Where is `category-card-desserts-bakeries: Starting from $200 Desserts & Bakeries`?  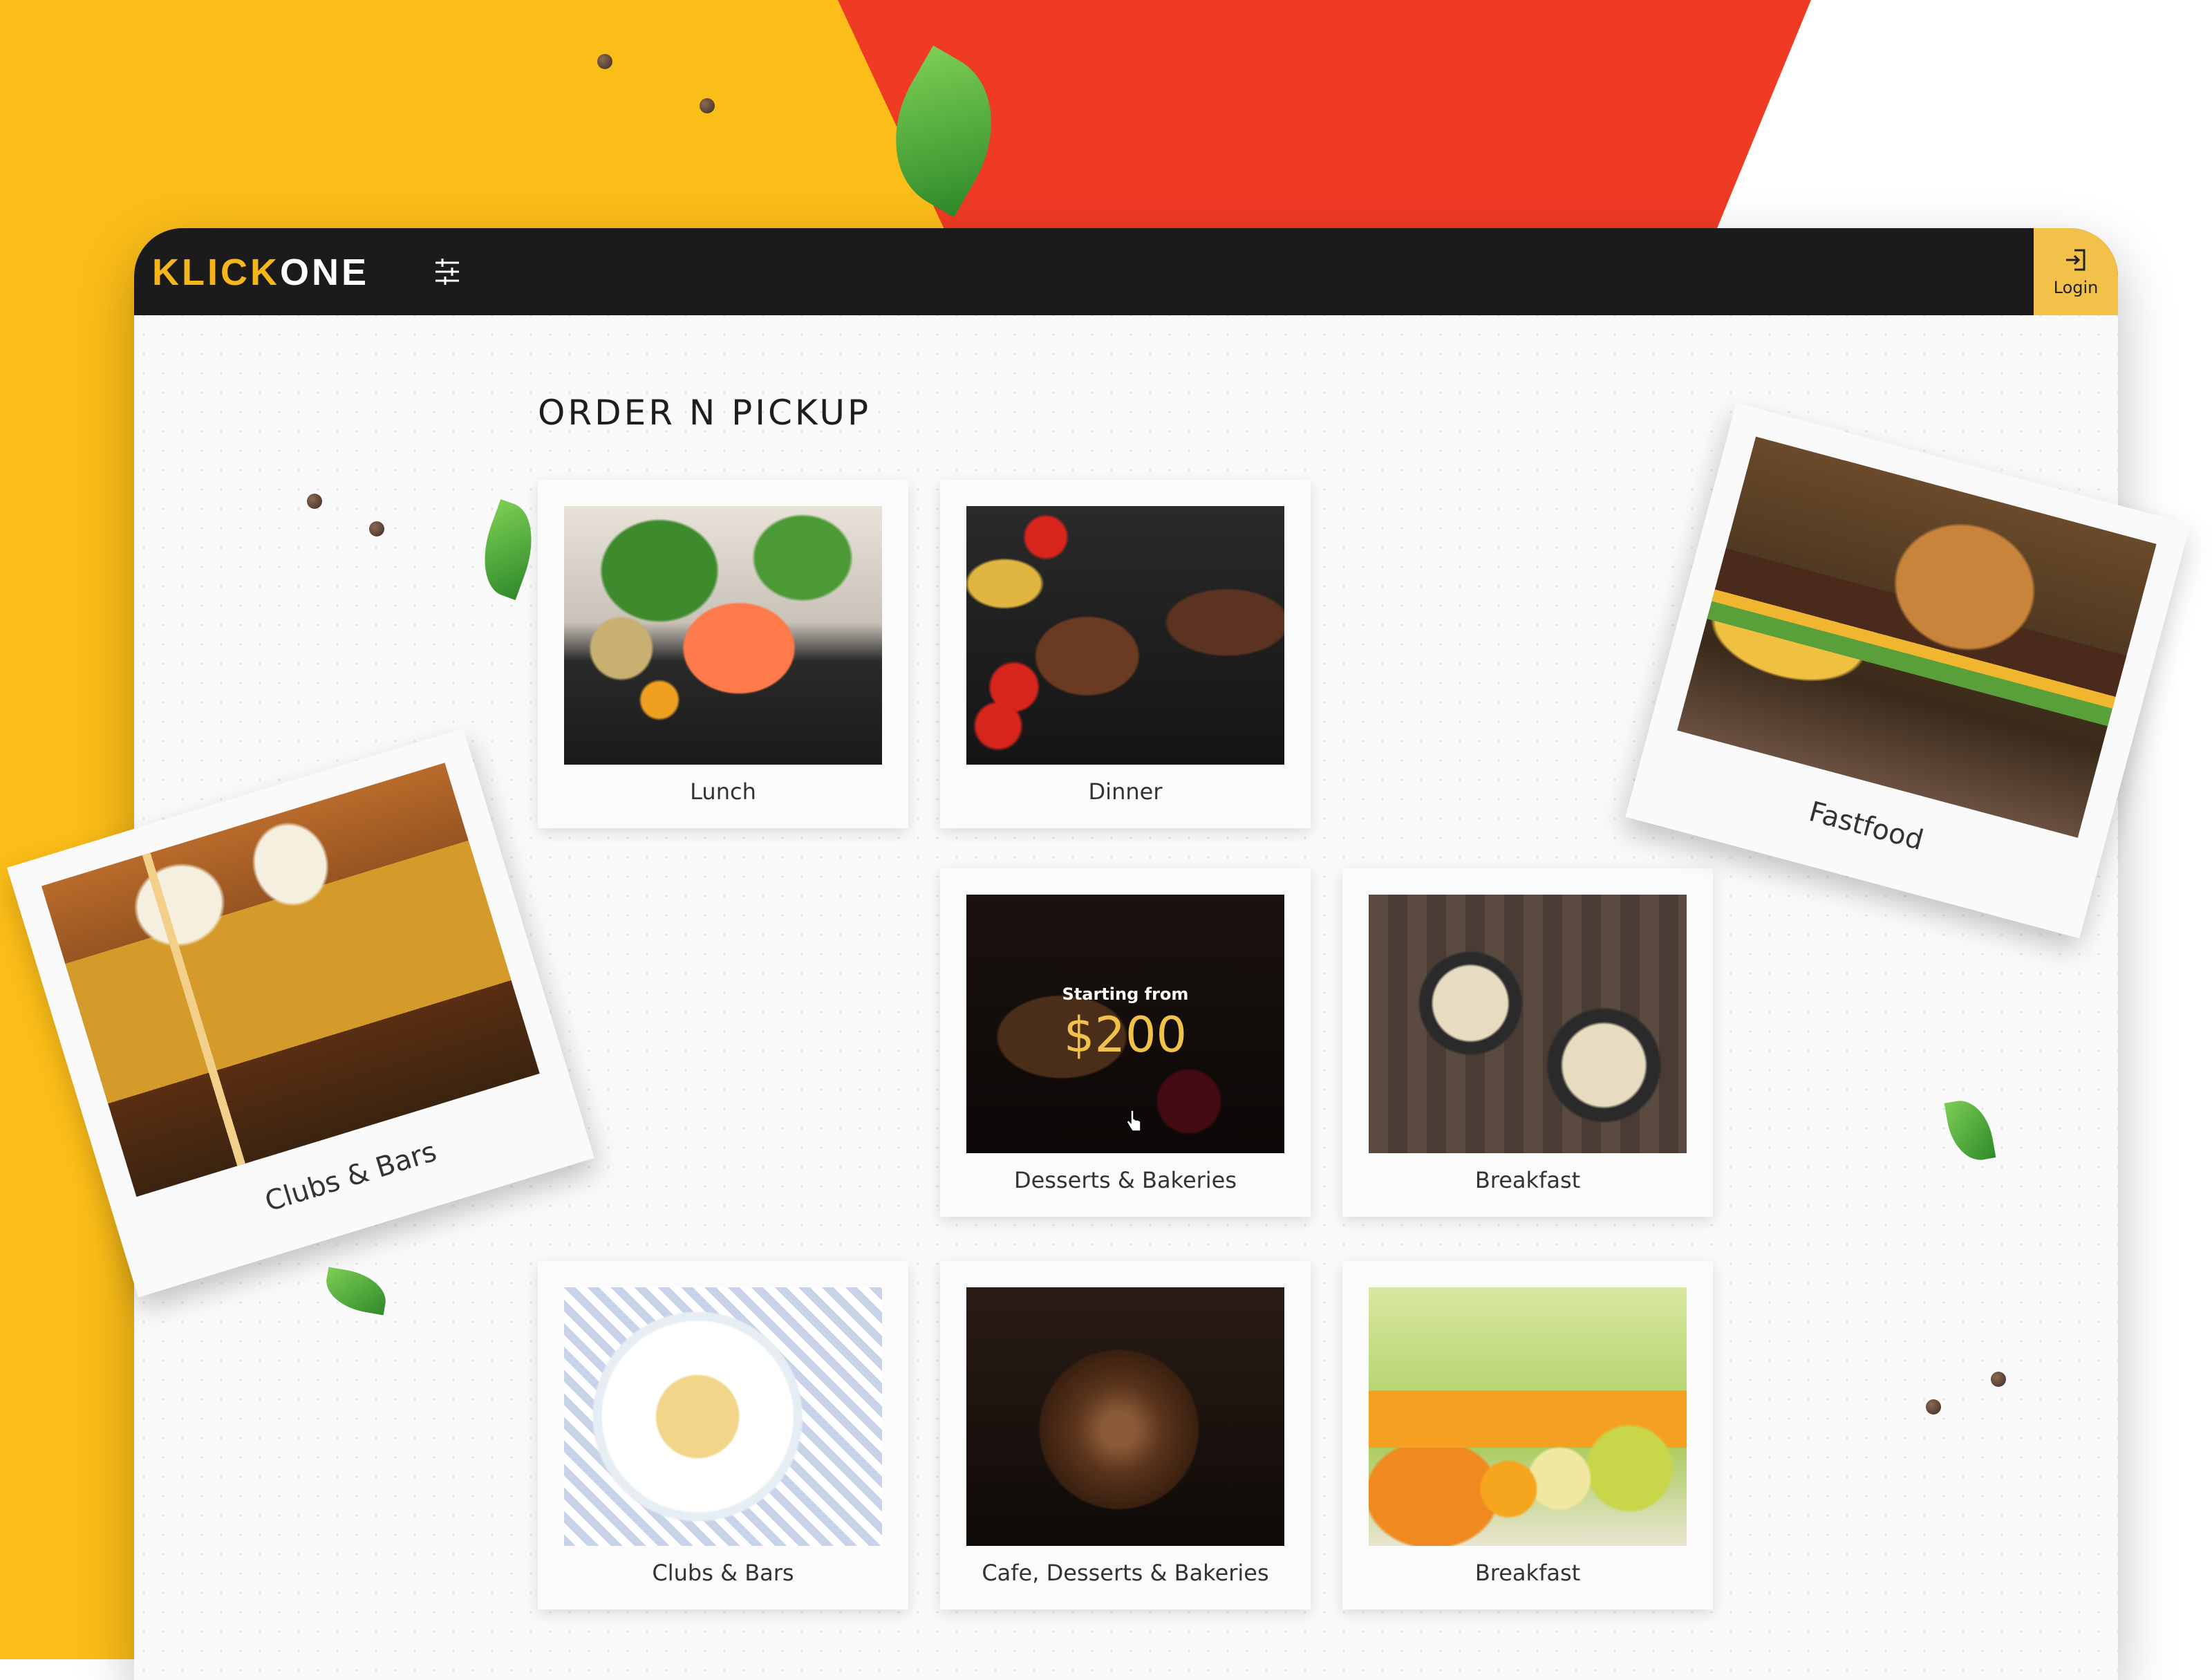 category-card-desserts-bakeries: Starting from $200 Desserts & Bakeries is located at coordinates (1125, 1042).